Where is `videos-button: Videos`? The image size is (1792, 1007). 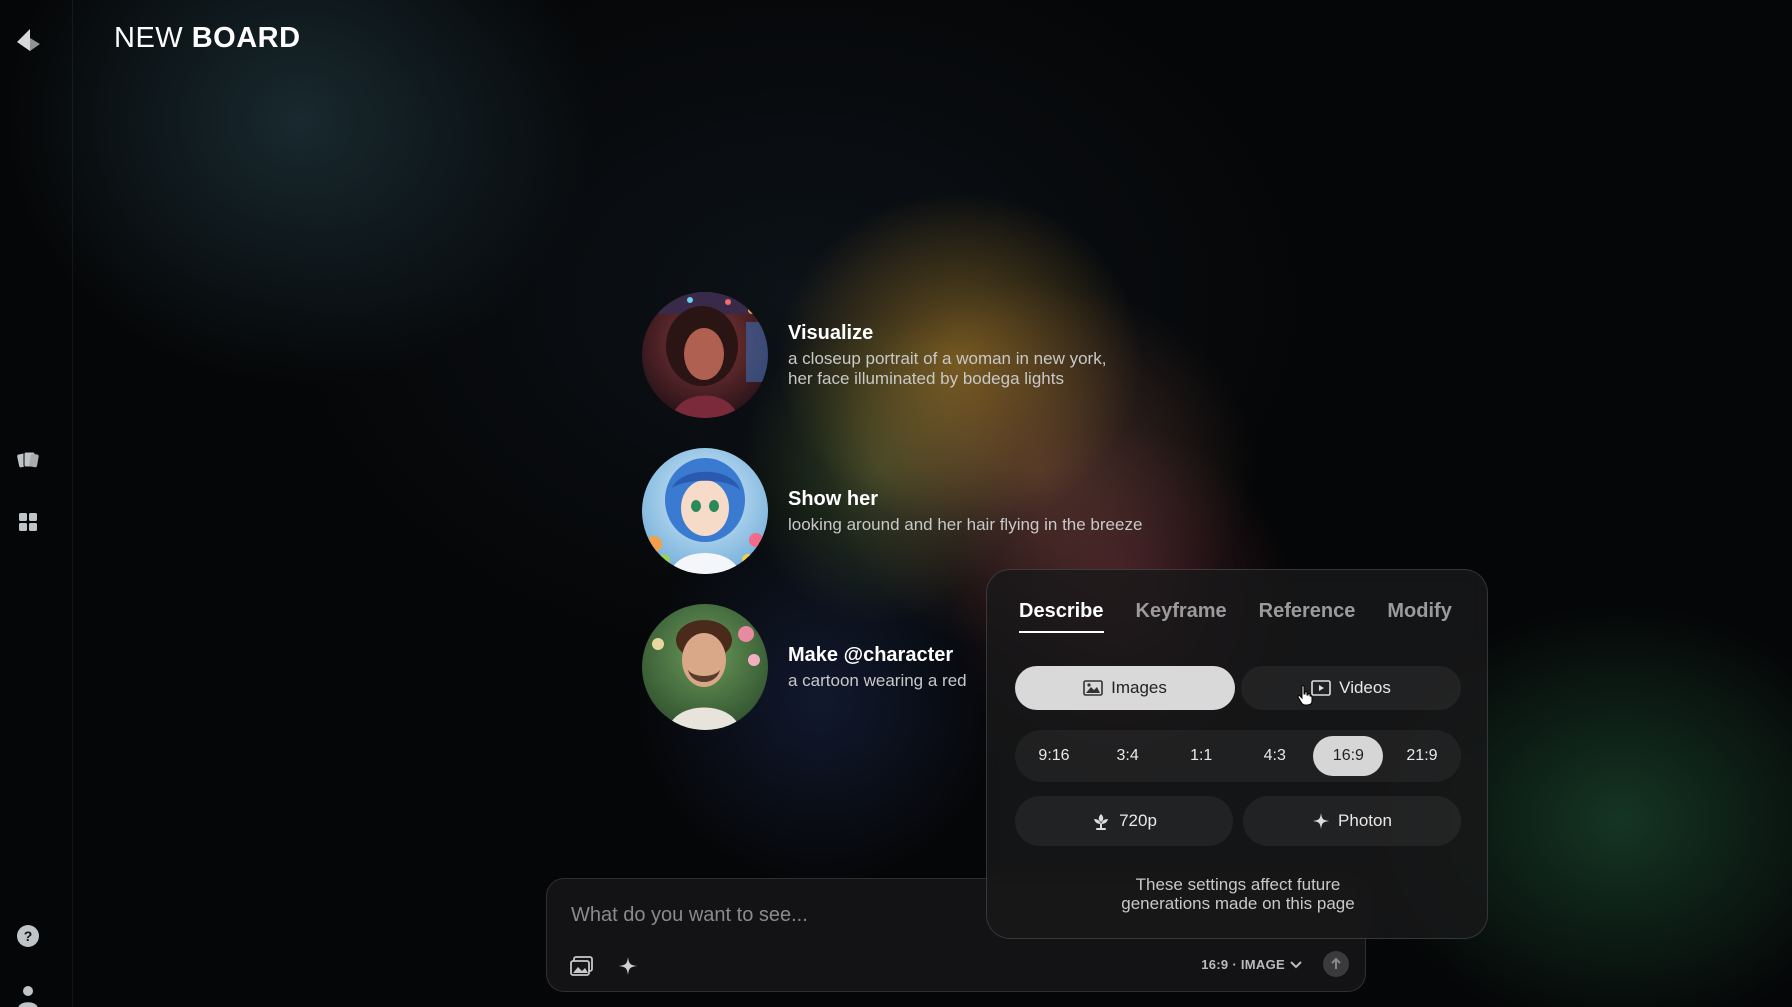 videos-button: Videos is located at coordinates (1351, 688).